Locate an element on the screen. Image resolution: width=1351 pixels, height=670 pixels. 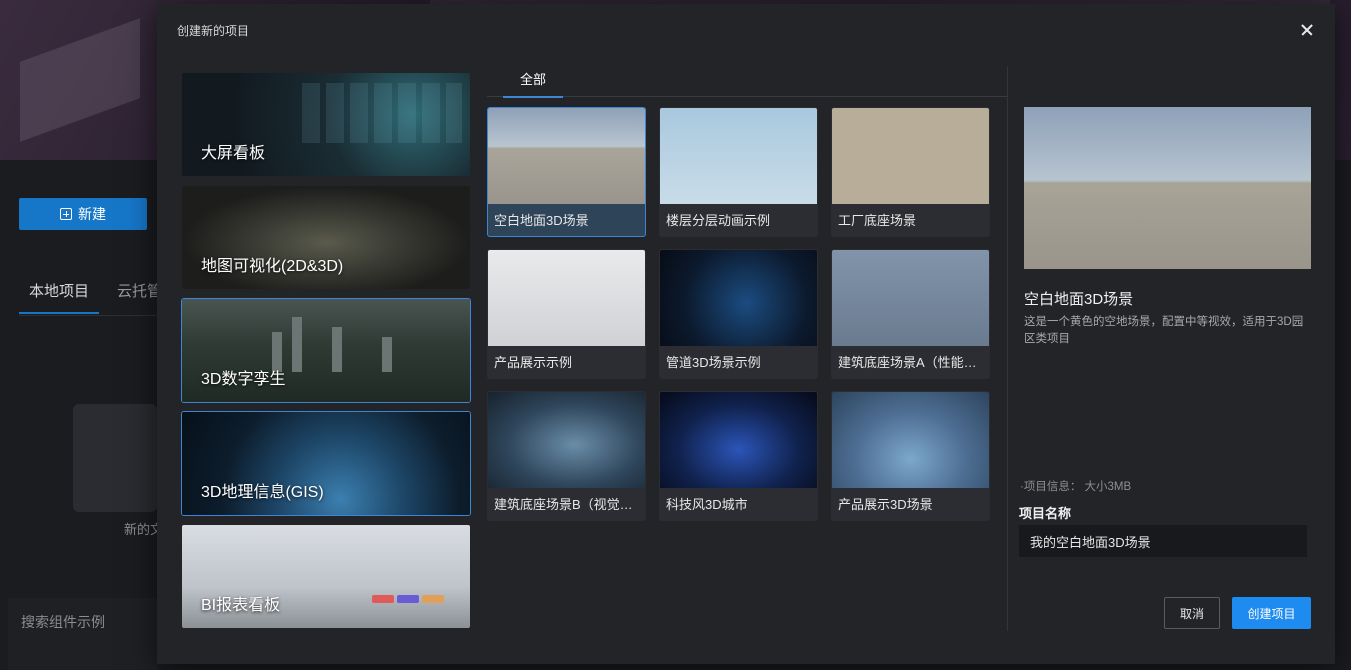
create-project-button: 创建项目 is located at coordinates (1271, 613).